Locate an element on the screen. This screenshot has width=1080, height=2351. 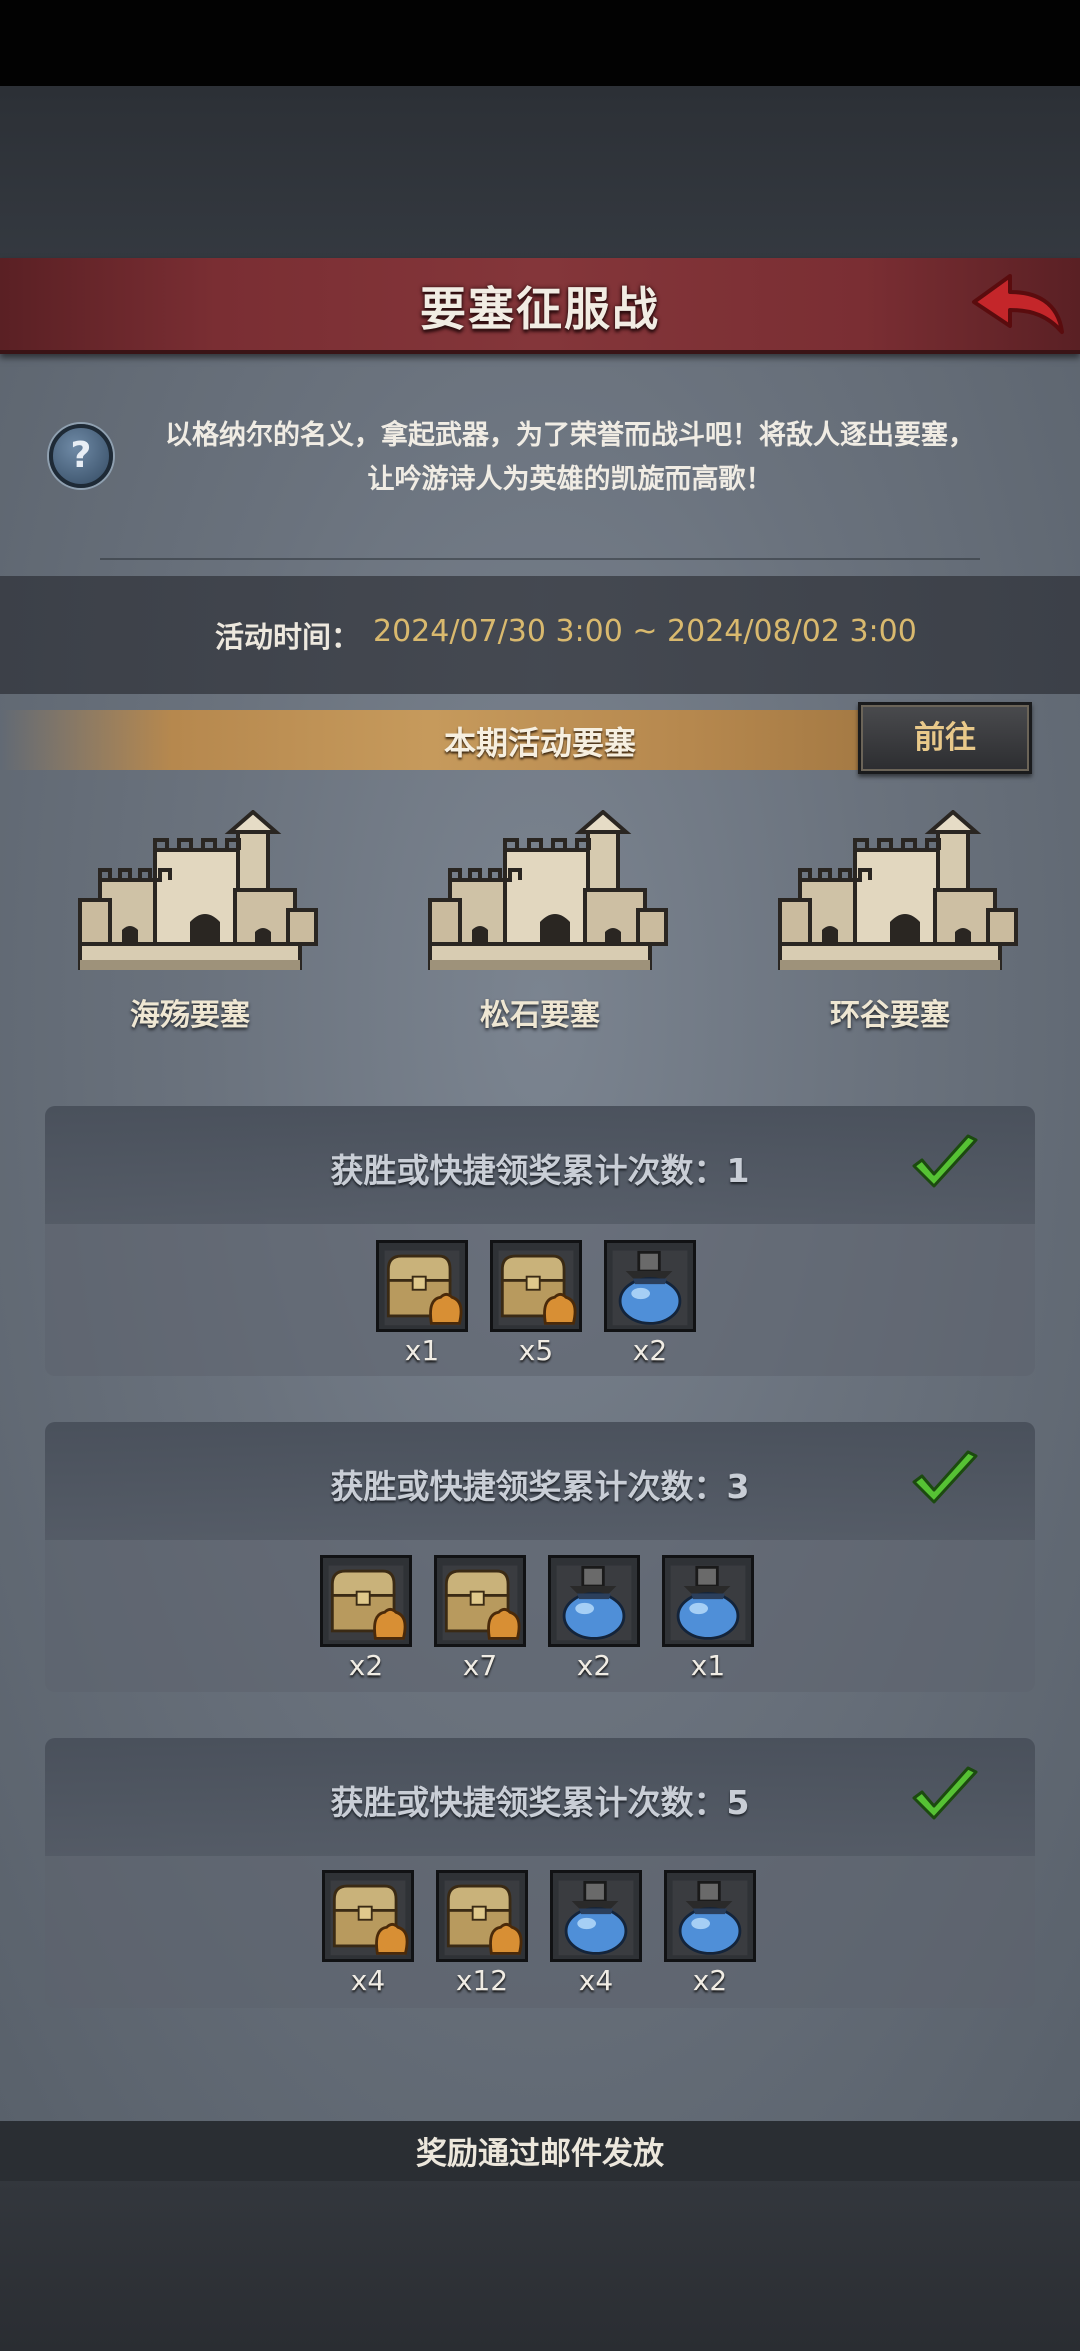
question-icon: ? is located at coordinates (81, 456).